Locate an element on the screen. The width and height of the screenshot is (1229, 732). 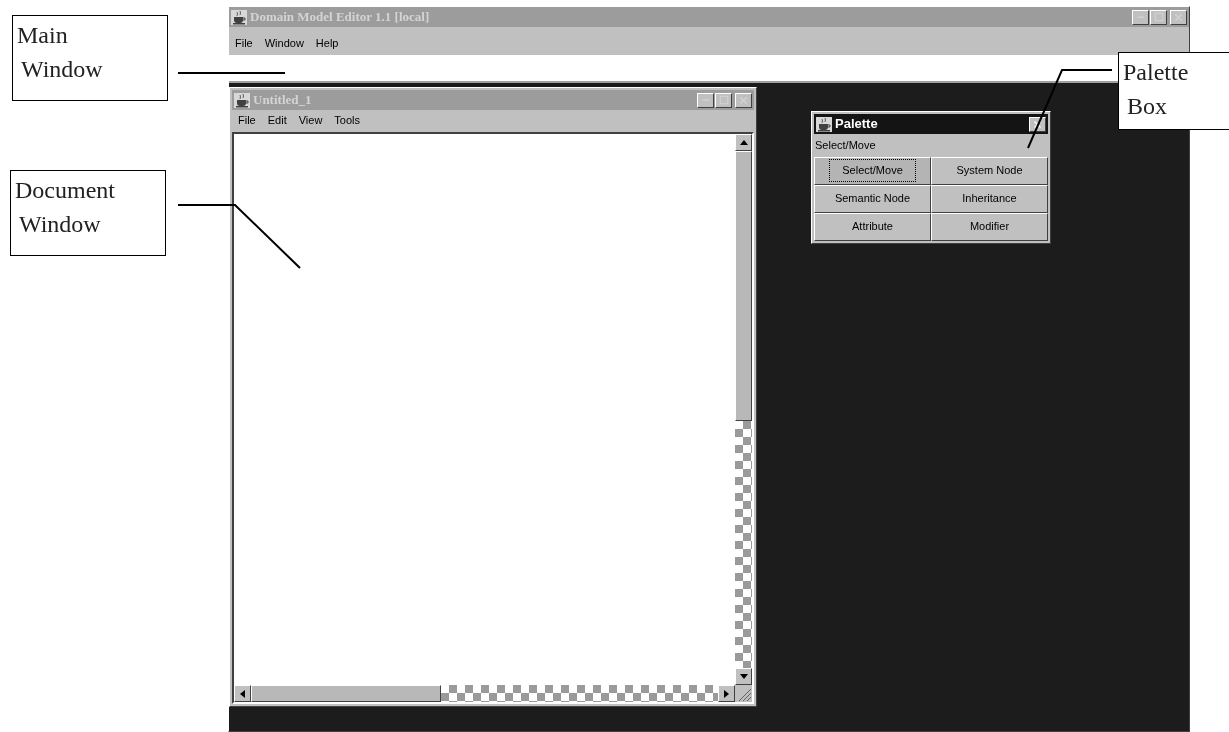
tool-button: Modifier is located at coordinates (989, 226).